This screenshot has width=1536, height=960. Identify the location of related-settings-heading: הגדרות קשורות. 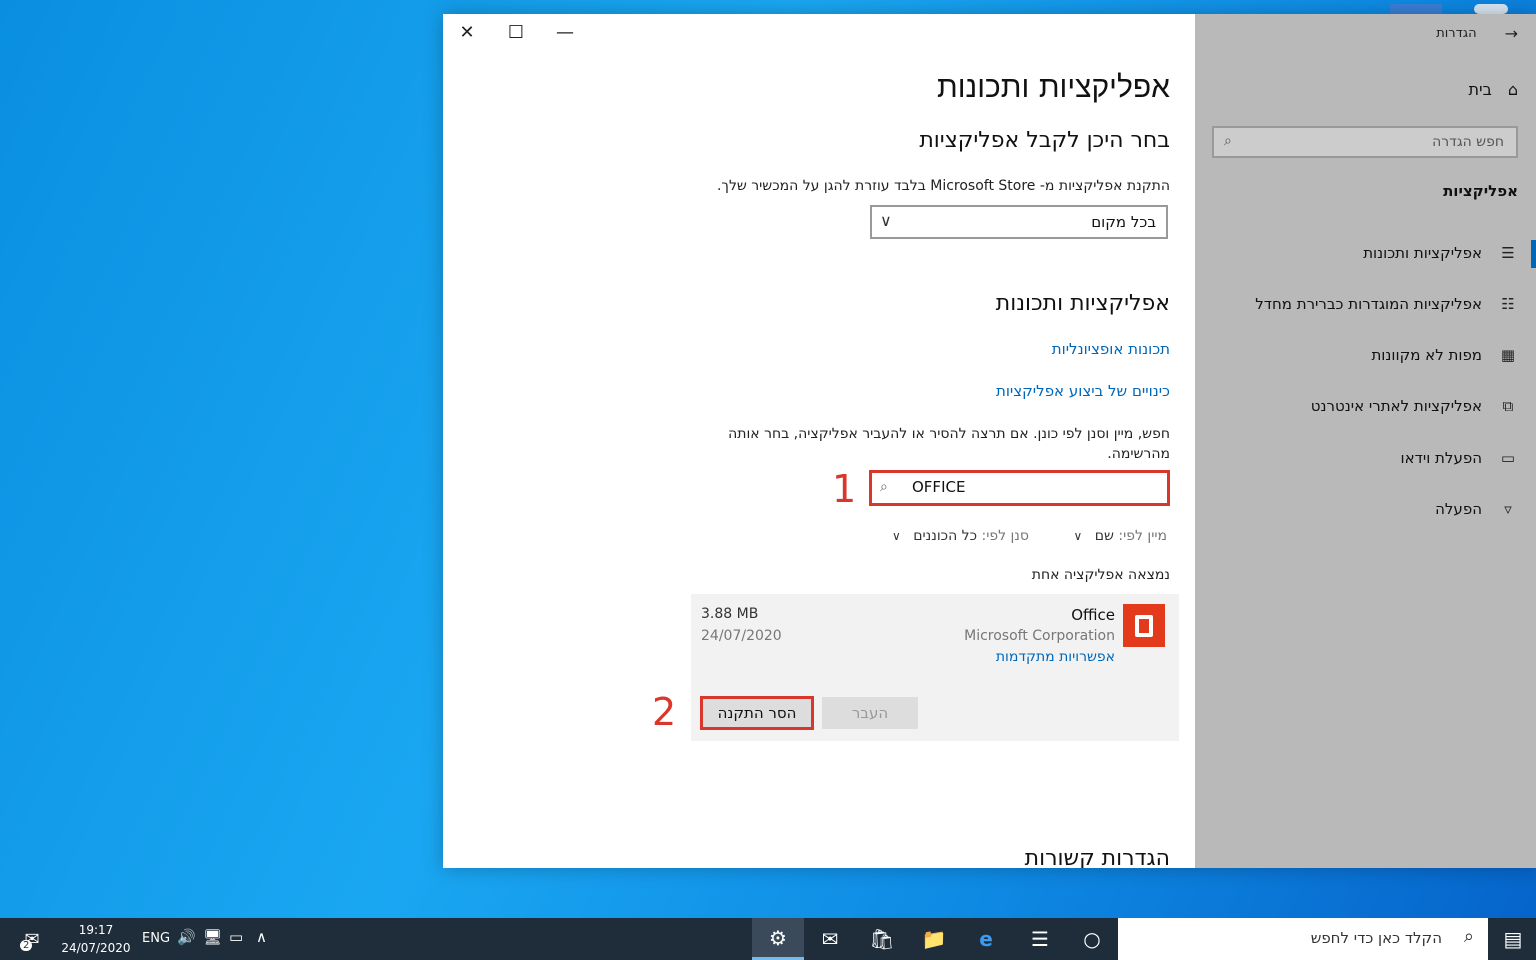
(1097, 857).